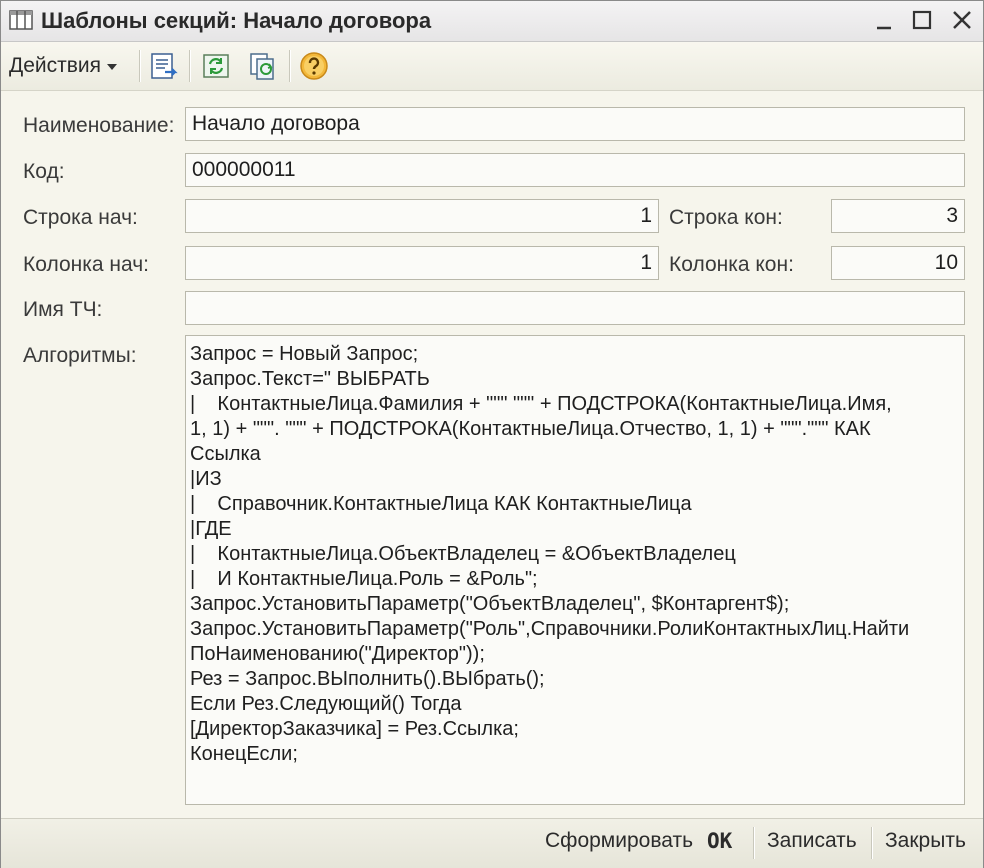 The width and height of the screenshot is (984, 868). Describe the element at coordinates (80, 217) in the screenshot. I see `row-start-label: Строка нач:` at that location.